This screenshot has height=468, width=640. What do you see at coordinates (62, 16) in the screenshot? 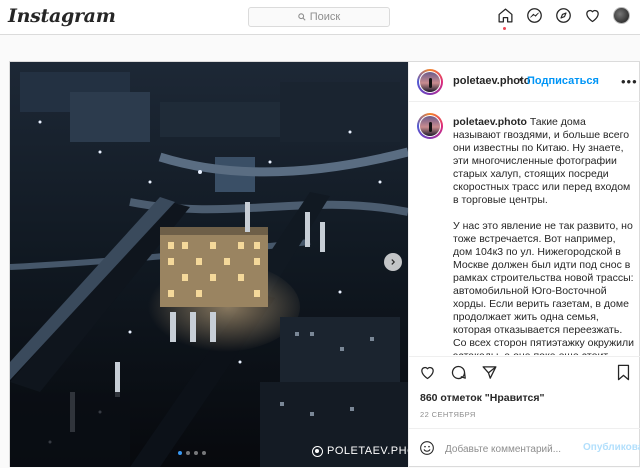
I see `instagram-logo: Instagram` at bounding box center [62, 16].